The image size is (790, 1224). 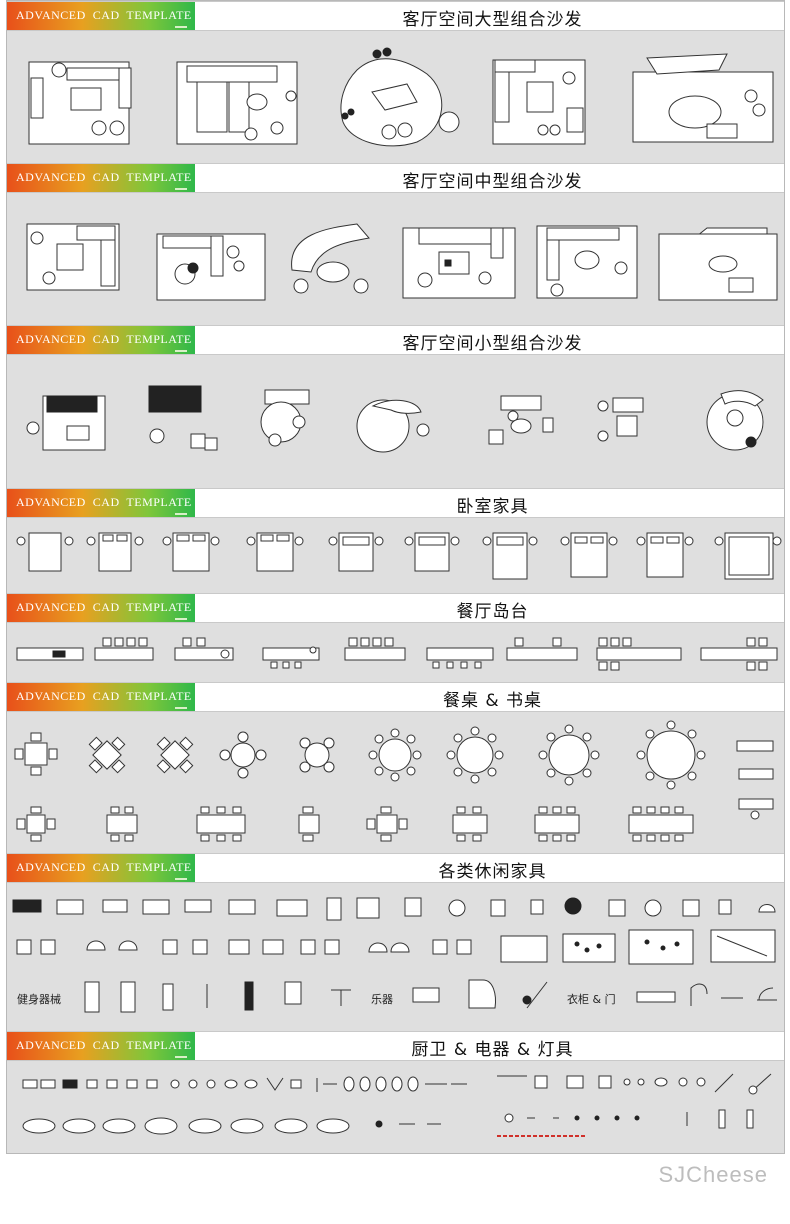 What do you see at coordinates (382, 999) in the screenshot?
I see `instruments-label: 乐器` at bounding box center [382, 999].